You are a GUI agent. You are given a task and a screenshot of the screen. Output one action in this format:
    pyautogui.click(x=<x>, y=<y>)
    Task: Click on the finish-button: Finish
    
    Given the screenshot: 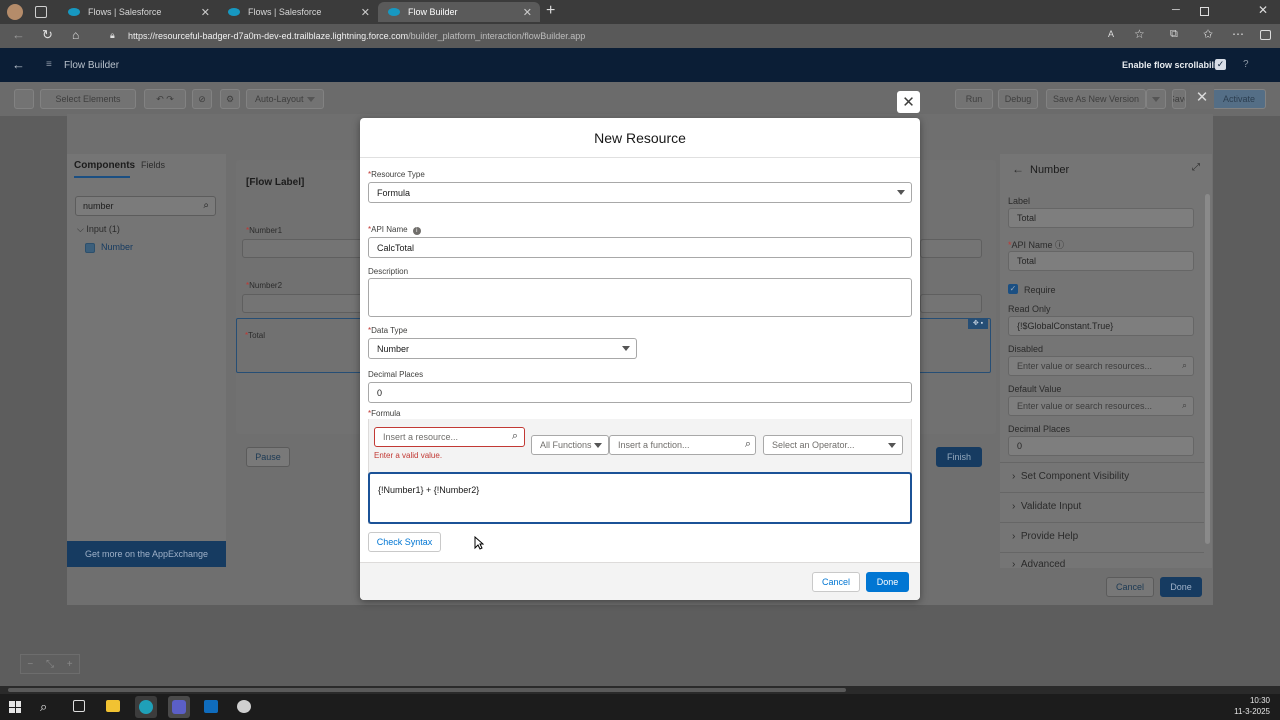 What is the action you would take?
    pyautogui.click(x=959, y=457)
    